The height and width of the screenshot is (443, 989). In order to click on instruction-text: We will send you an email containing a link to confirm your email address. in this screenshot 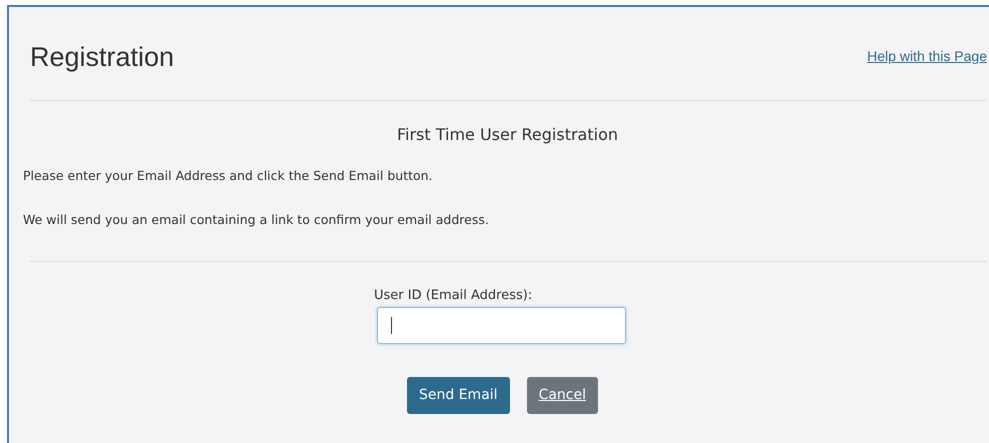, I will do `click(256, 219)`.